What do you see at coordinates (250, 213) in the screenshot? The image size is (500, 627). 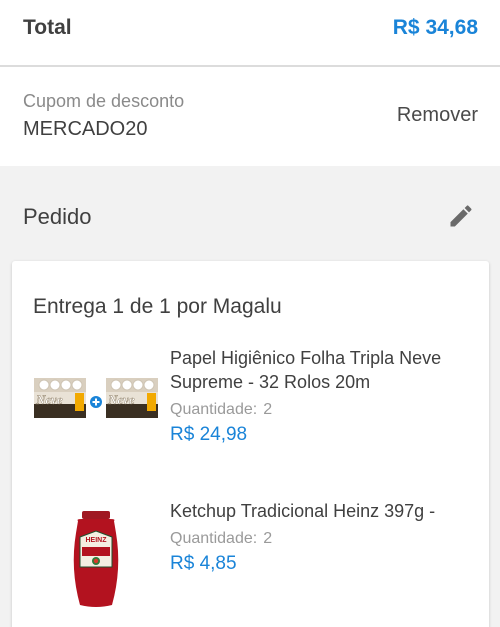 I see `order-header: Pedido` at bounding box center [250, 213].